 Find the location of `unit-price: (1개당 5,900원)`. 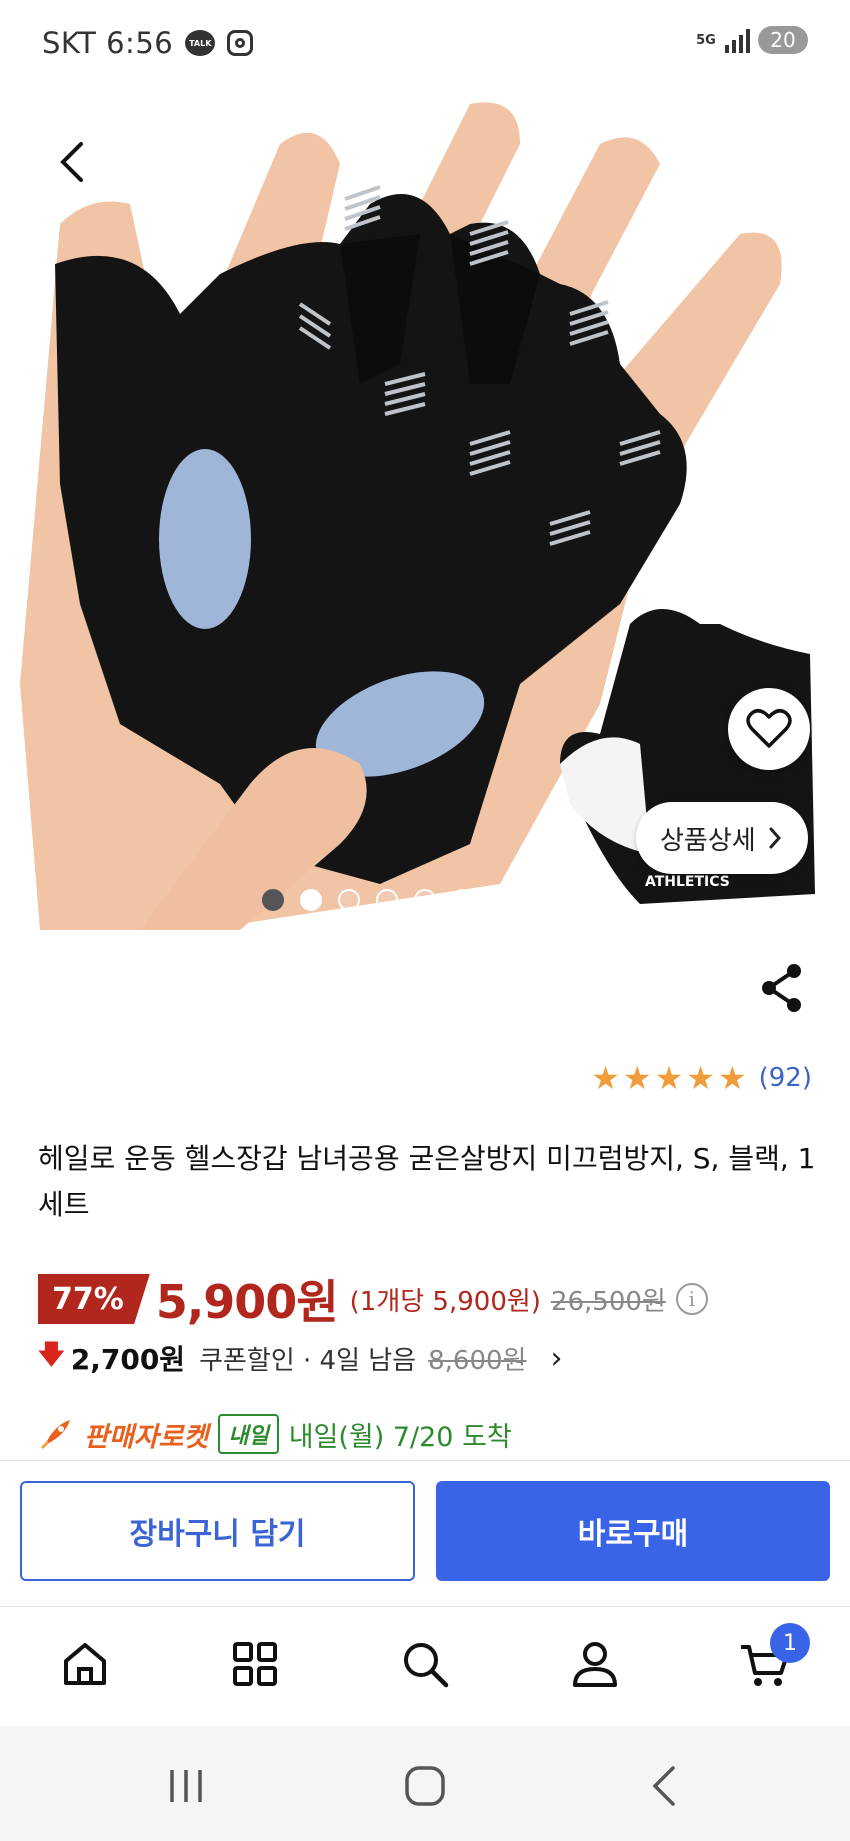

unit-price: (1개당 5,900원) is located at coordinates (445, 1301).